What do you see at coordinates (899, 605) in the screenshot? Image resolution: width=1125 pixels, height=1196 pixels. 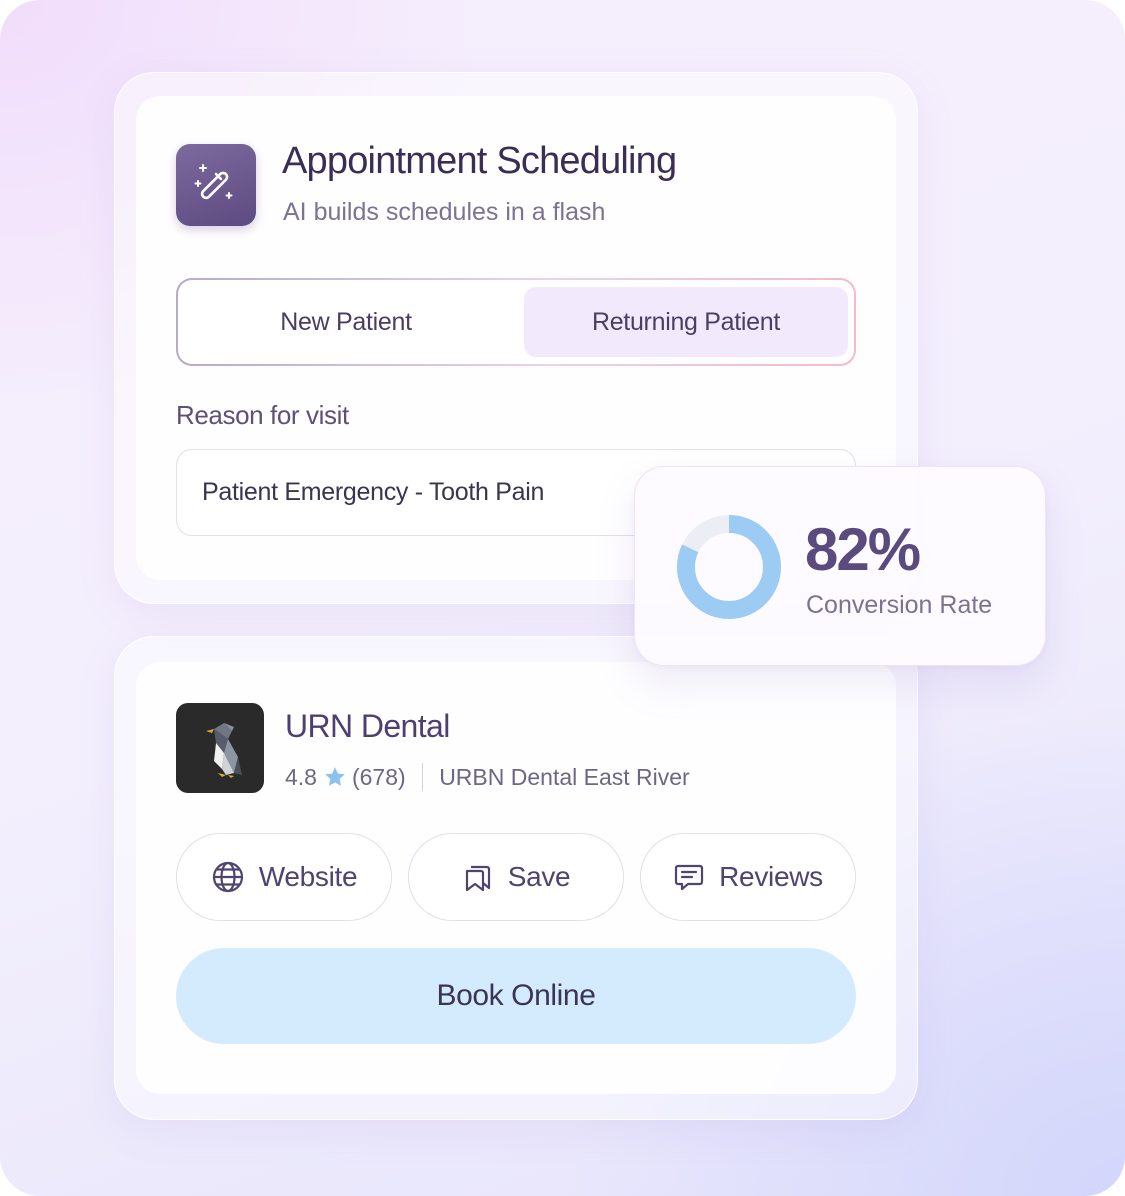 I see `conversion-label: Conversion Rate` at bounding box center [899, 605].